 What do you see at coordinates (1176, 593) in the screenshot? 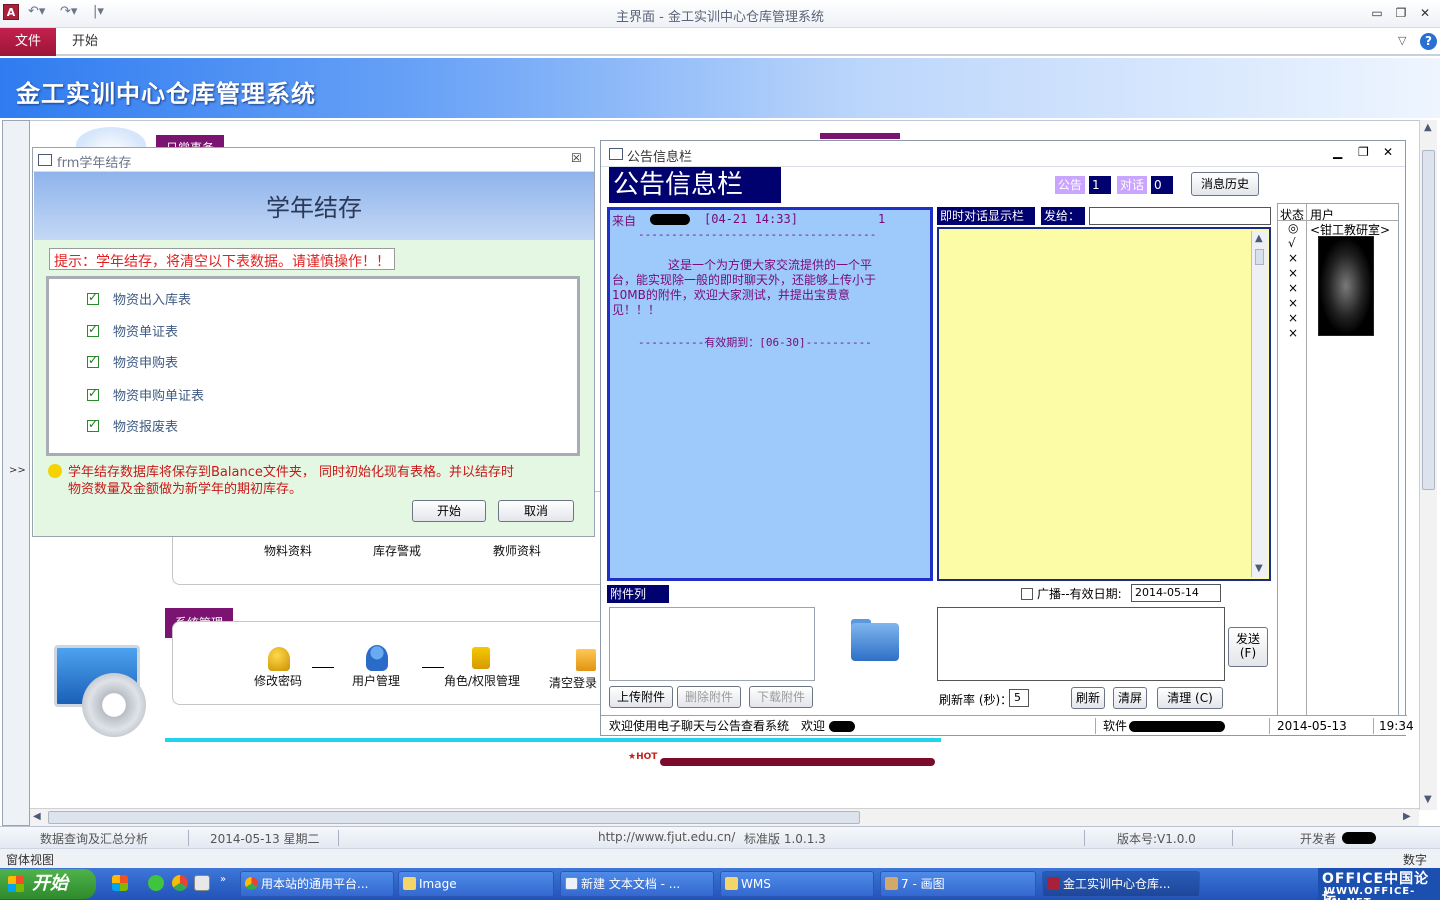
I see `broadcast-date-field: 2014-05-14` at bounding box center [1176, 593].